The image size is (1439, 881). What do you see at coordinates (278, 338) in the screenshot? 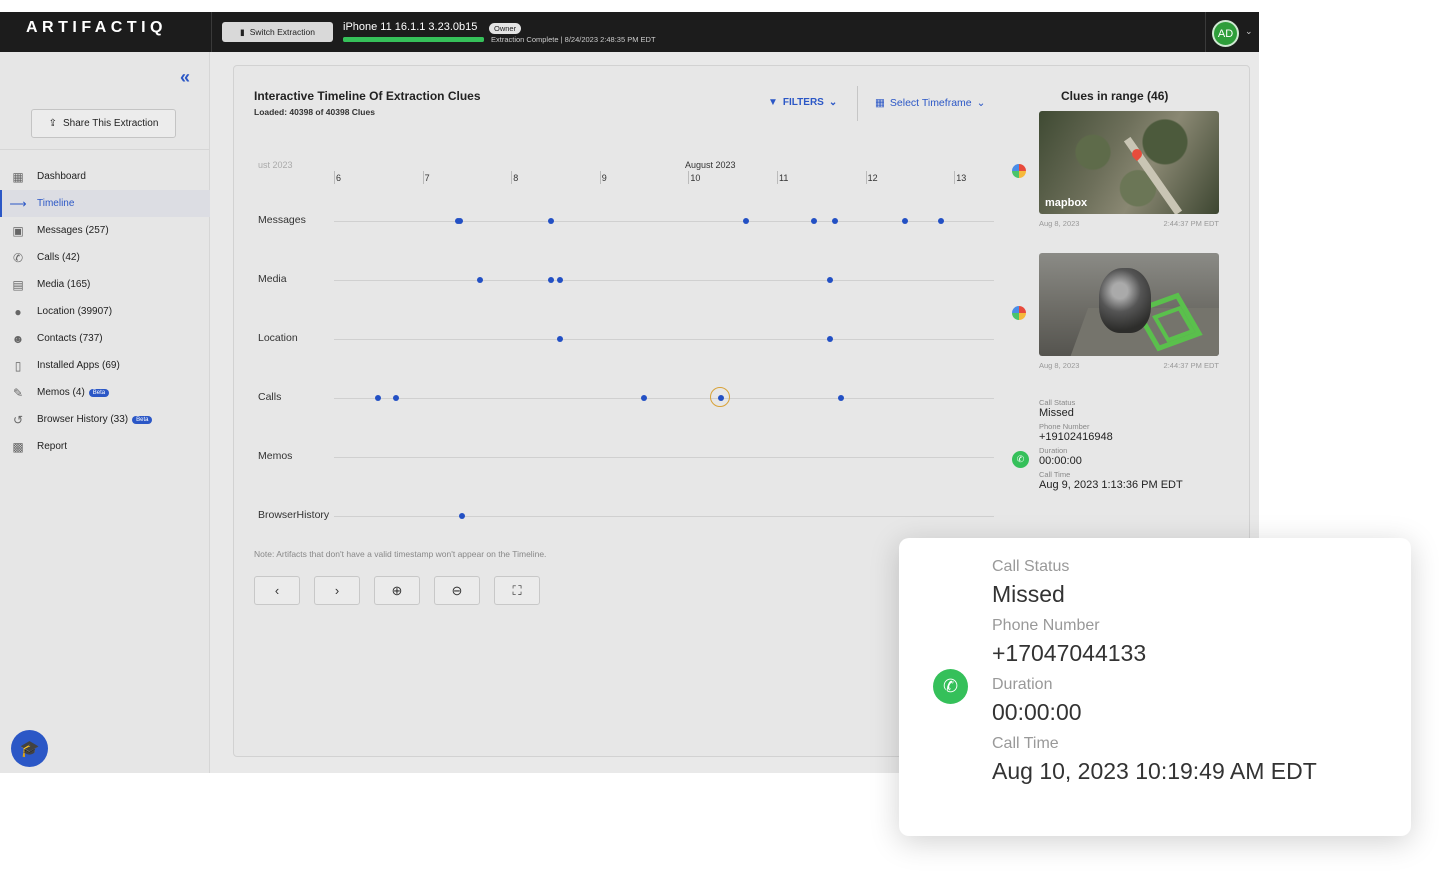
I see `row-label: Location` at bounding box center [278, 338].